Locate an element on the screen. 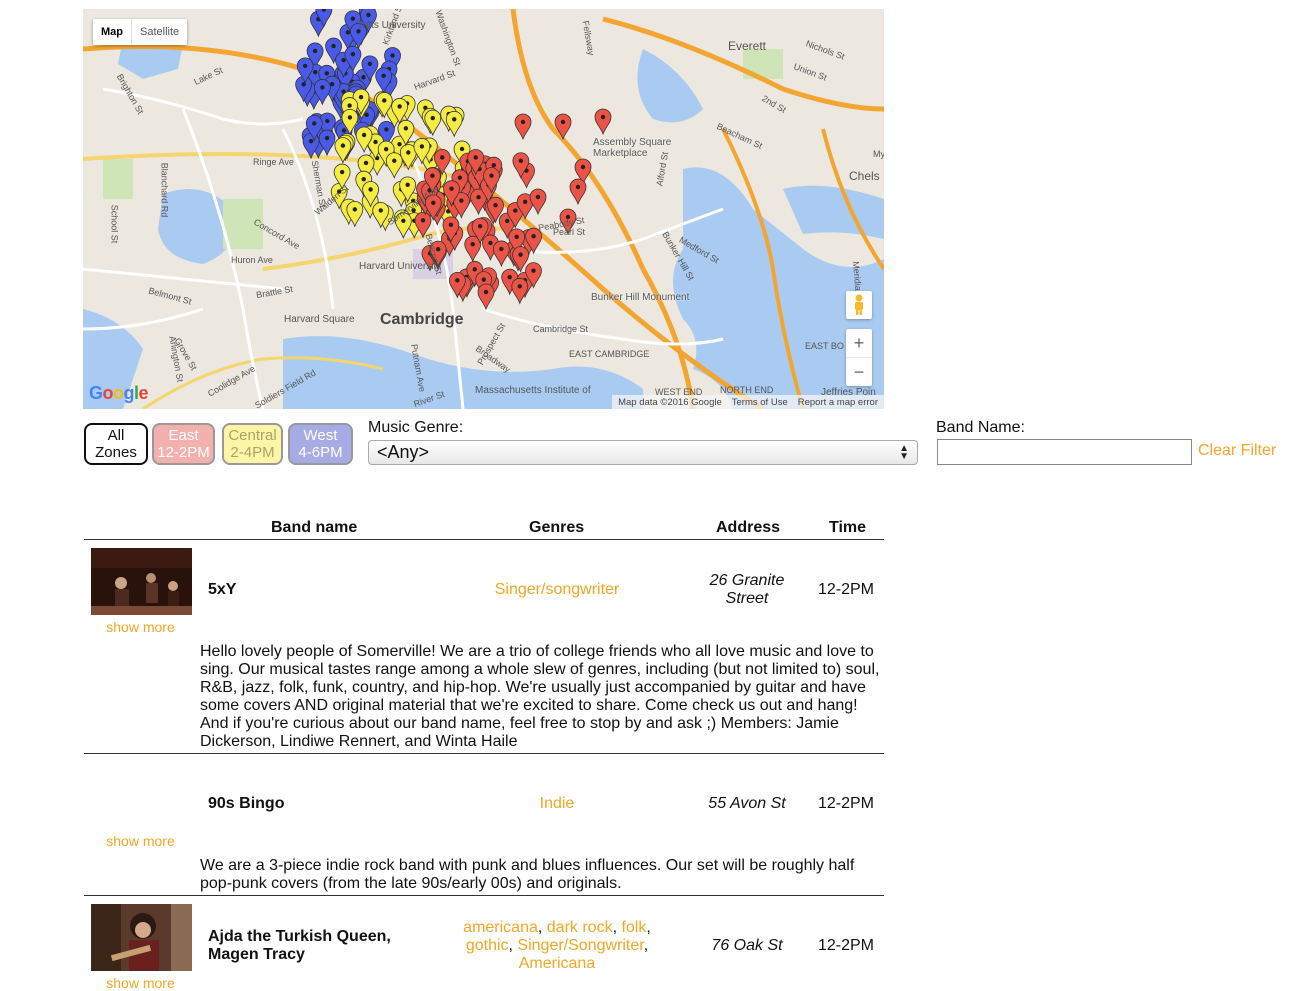 Image resolution: width=1290 pixels, height=991 pixels. map-label-north-end: NORTH END is located at coordinates (747, 390).